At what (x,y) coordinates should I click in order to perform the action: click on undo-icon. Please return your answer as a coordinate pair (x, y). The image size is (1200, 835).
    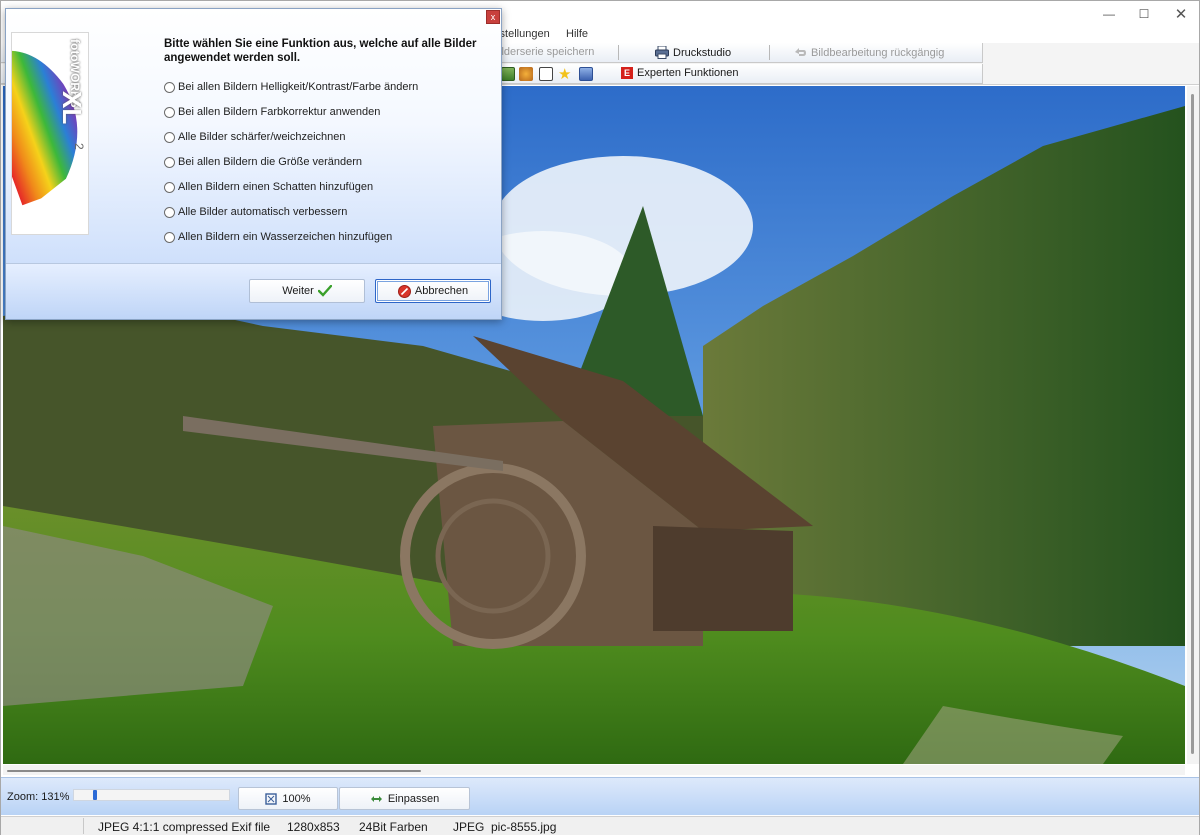
    Looking at the image, I should click on (800, 52).